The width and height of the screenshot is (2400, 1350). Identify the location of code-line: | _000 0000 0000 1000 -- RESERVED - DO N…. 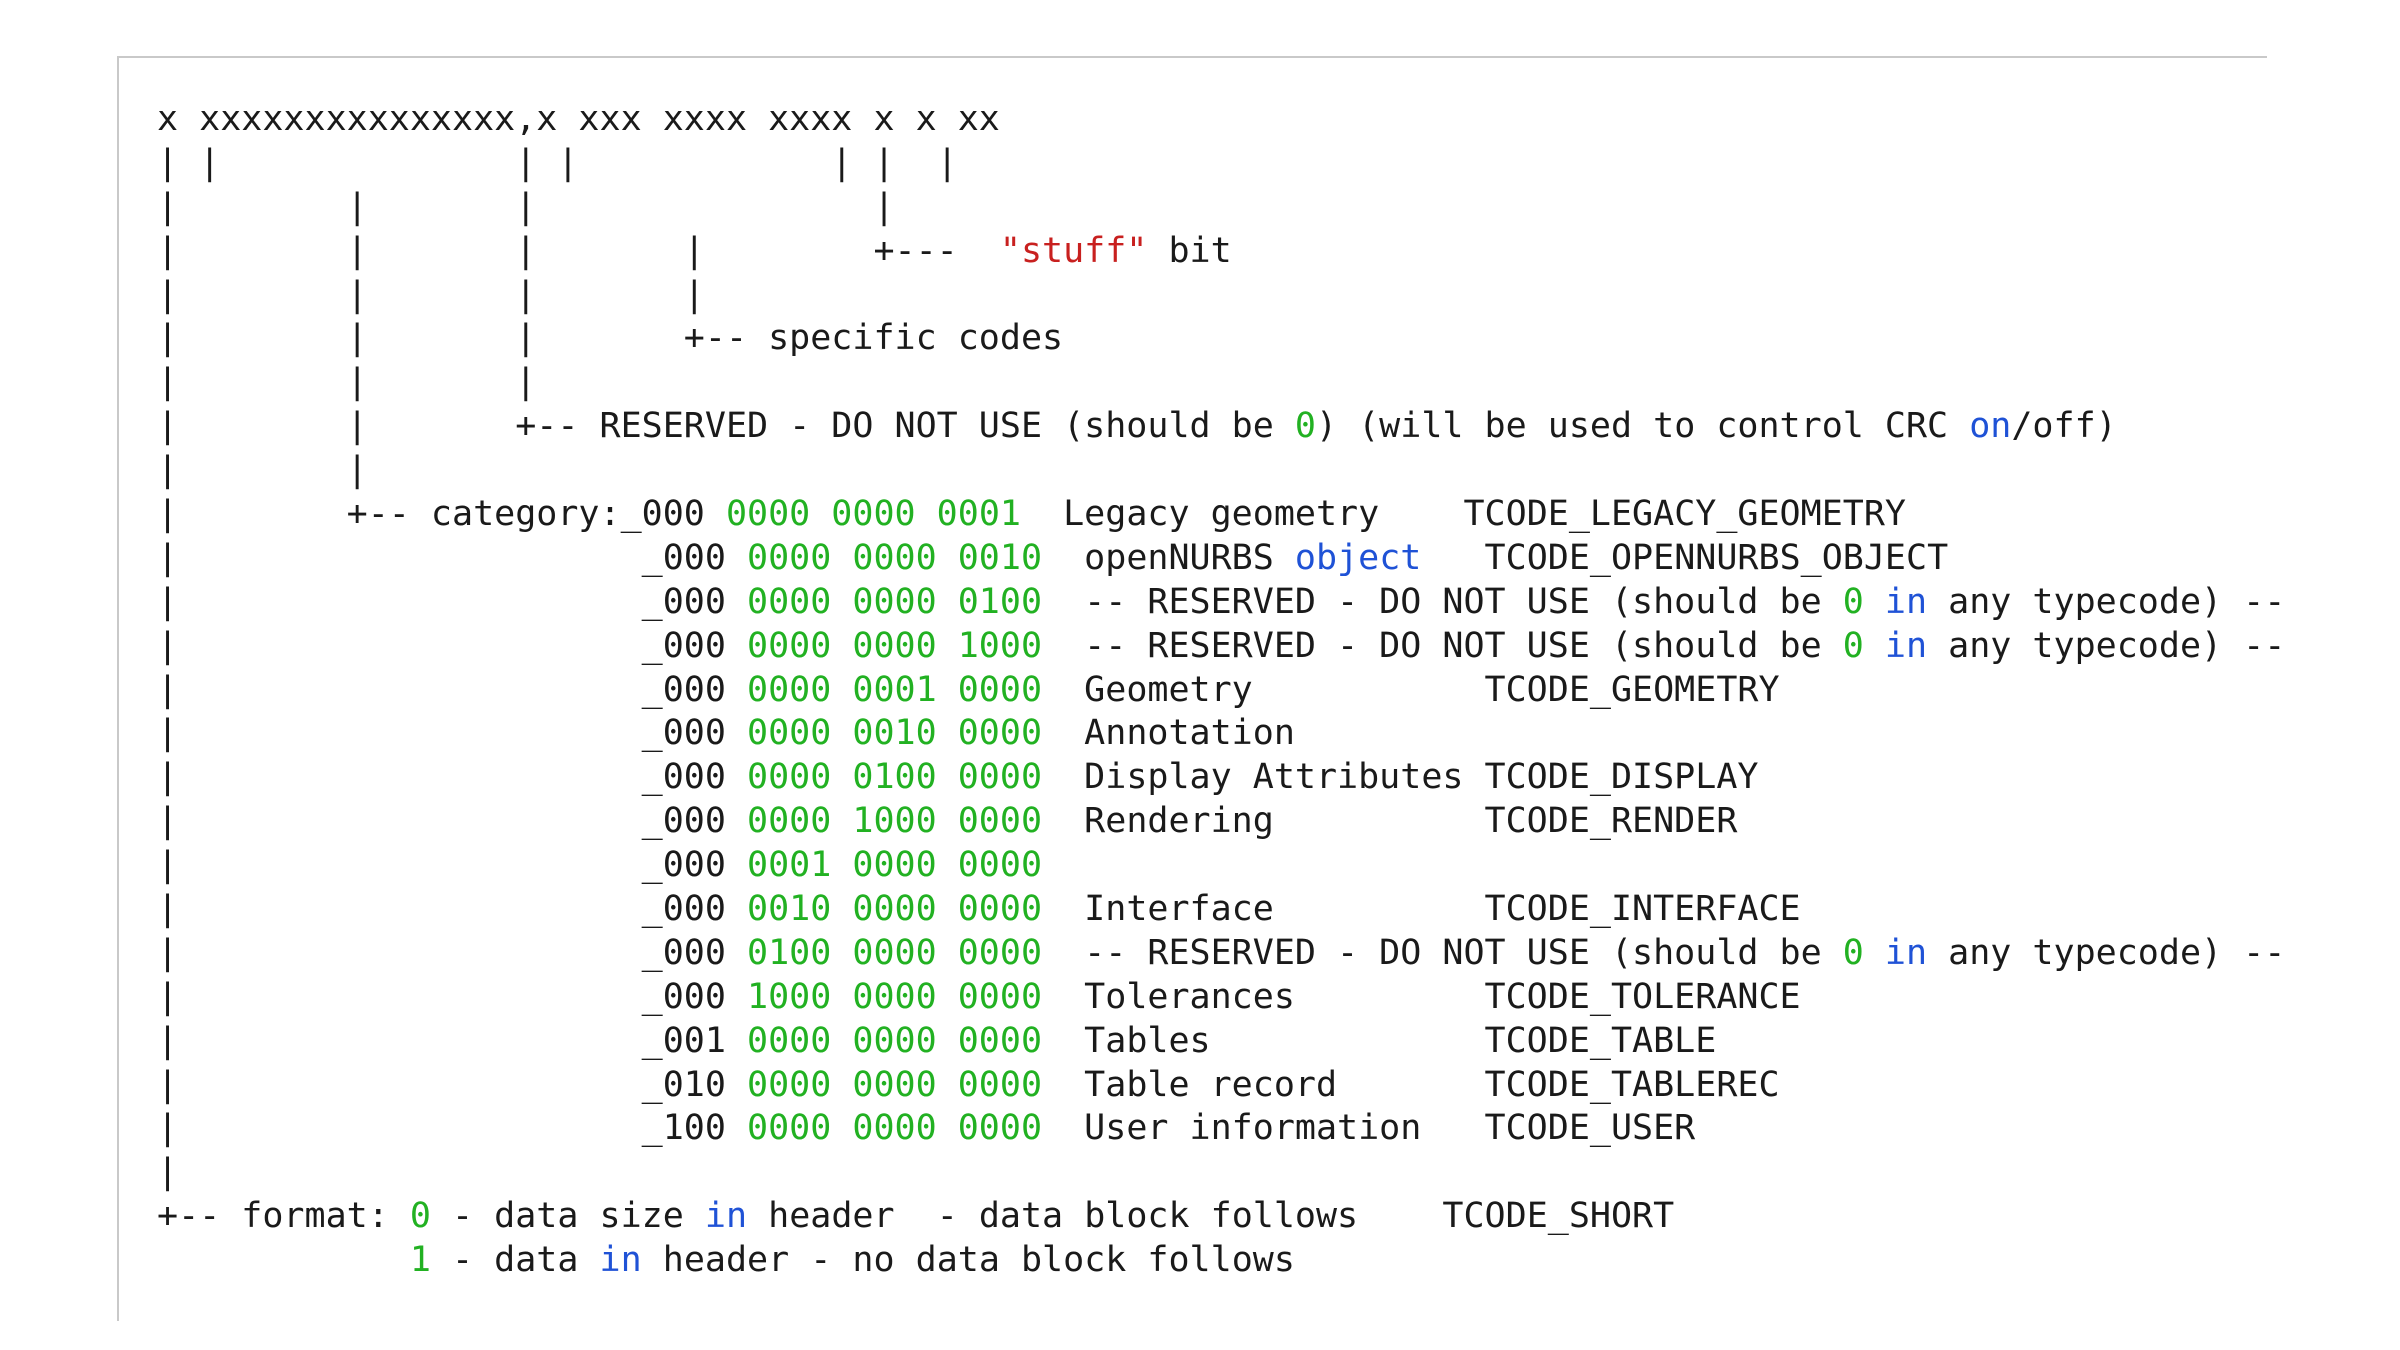
(1221, 647).